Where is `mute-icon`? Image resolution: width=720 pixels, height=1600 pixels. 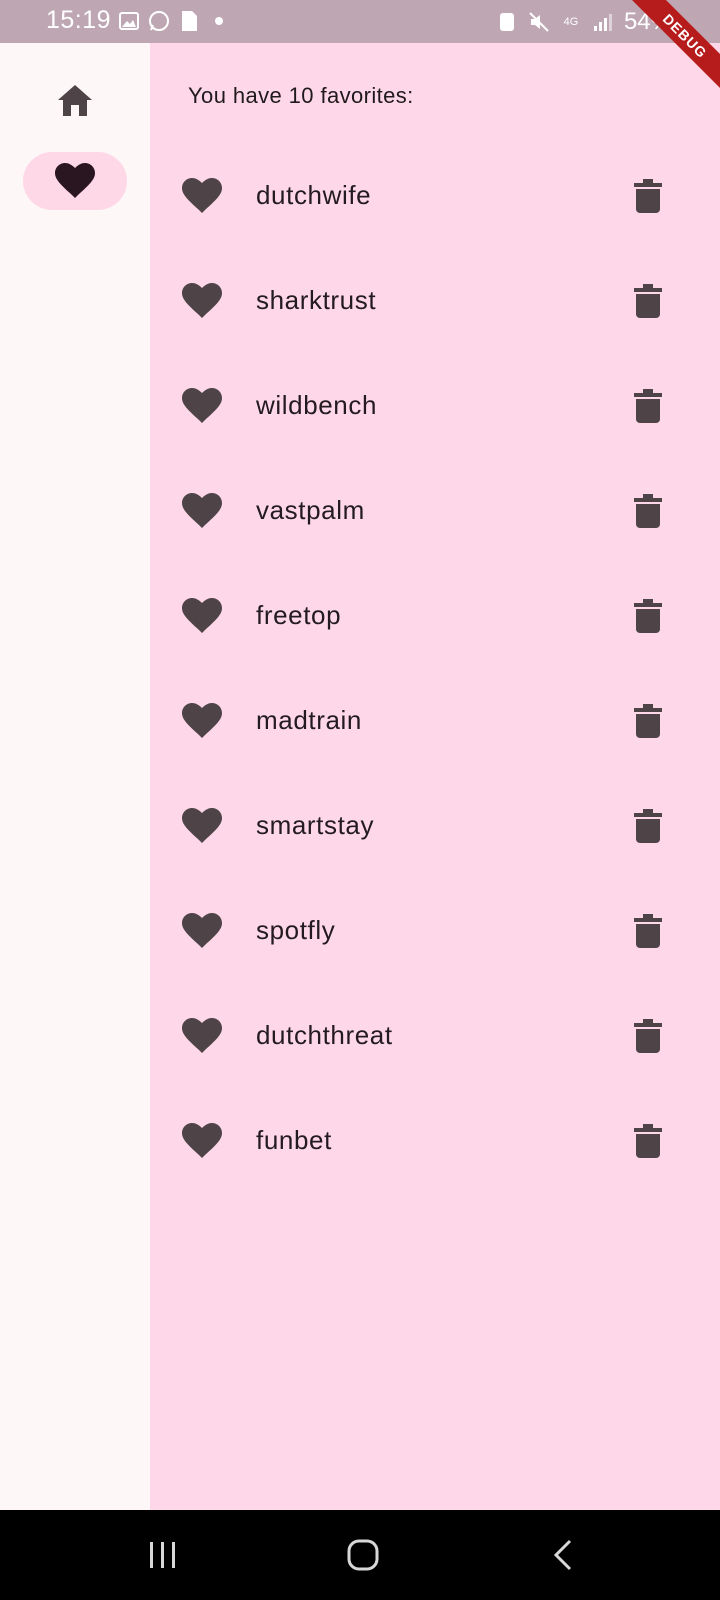 mute-icon is located at coordinates (539, 22).